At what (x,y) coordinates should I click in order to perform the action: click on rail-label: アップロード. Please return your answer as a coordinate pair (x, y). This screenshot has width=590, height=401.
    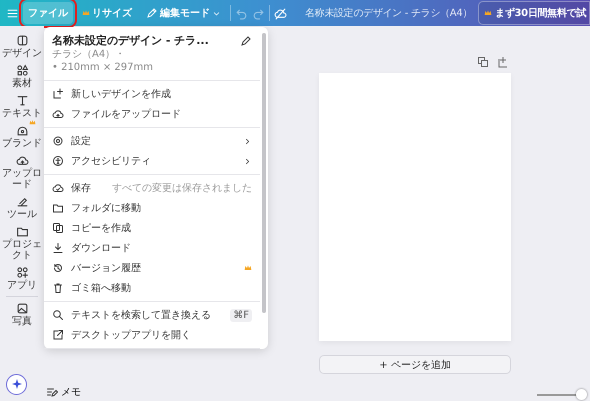
    Looking at the image, I should click on (22, 179).